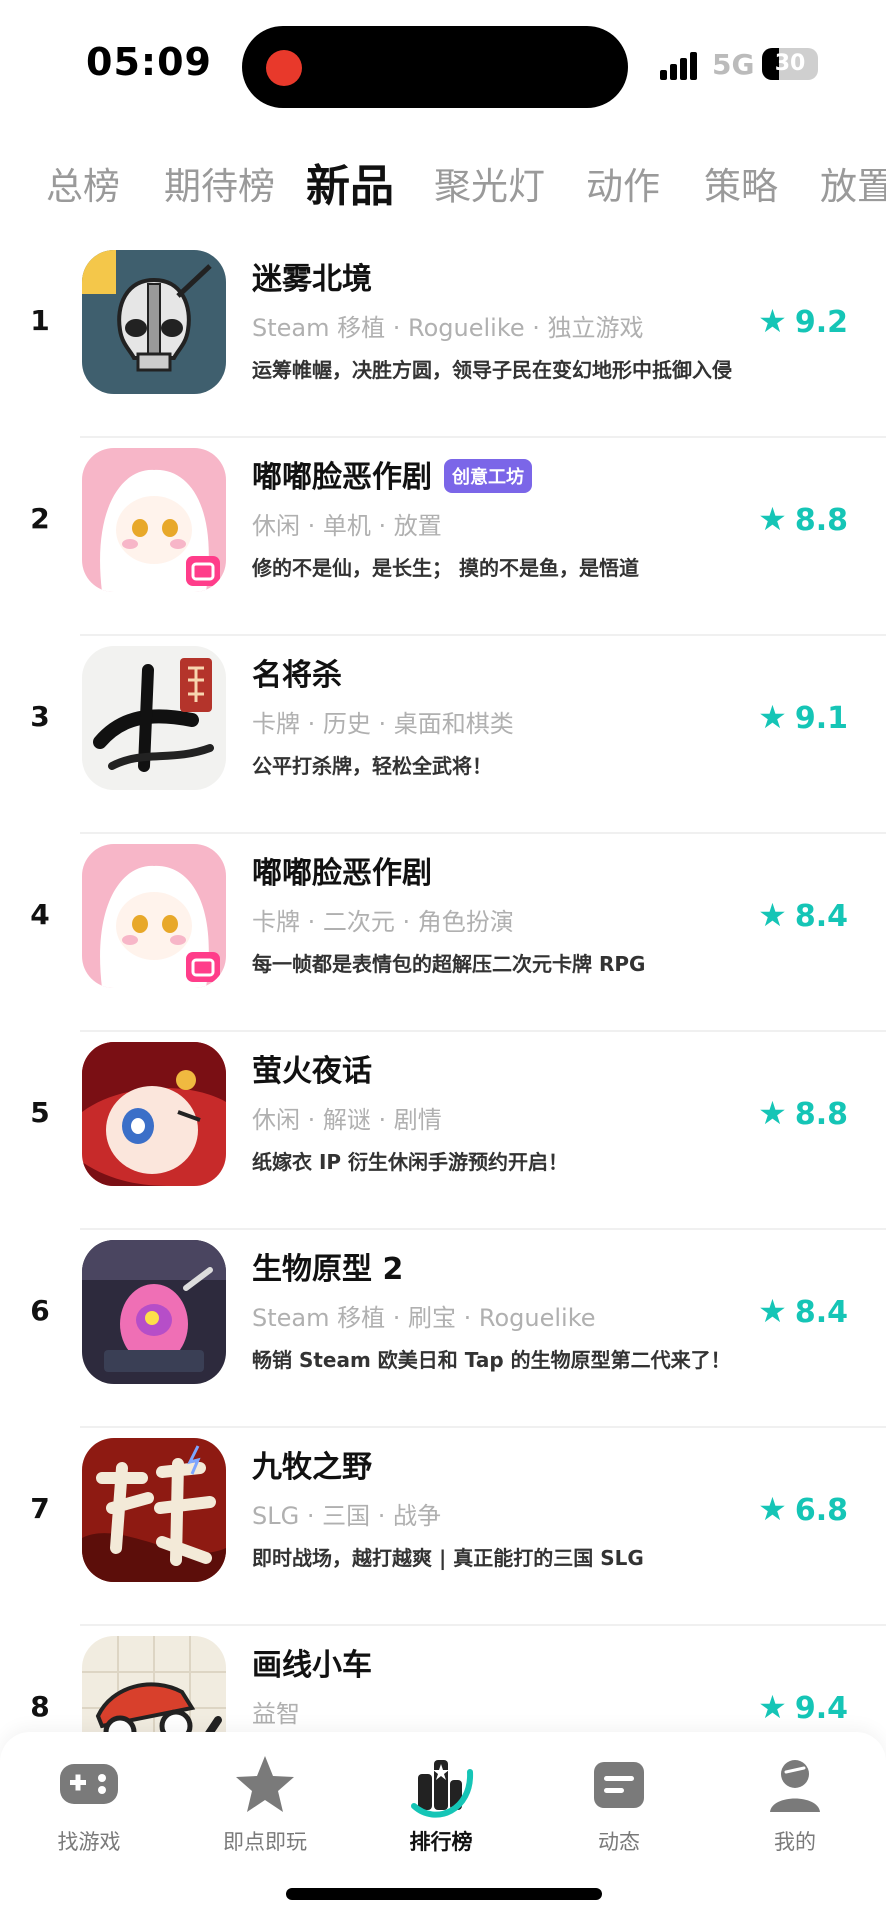 This screenshot has height=1920, width=886. I want to click on rating-value: 9.1, so click(821, 718).